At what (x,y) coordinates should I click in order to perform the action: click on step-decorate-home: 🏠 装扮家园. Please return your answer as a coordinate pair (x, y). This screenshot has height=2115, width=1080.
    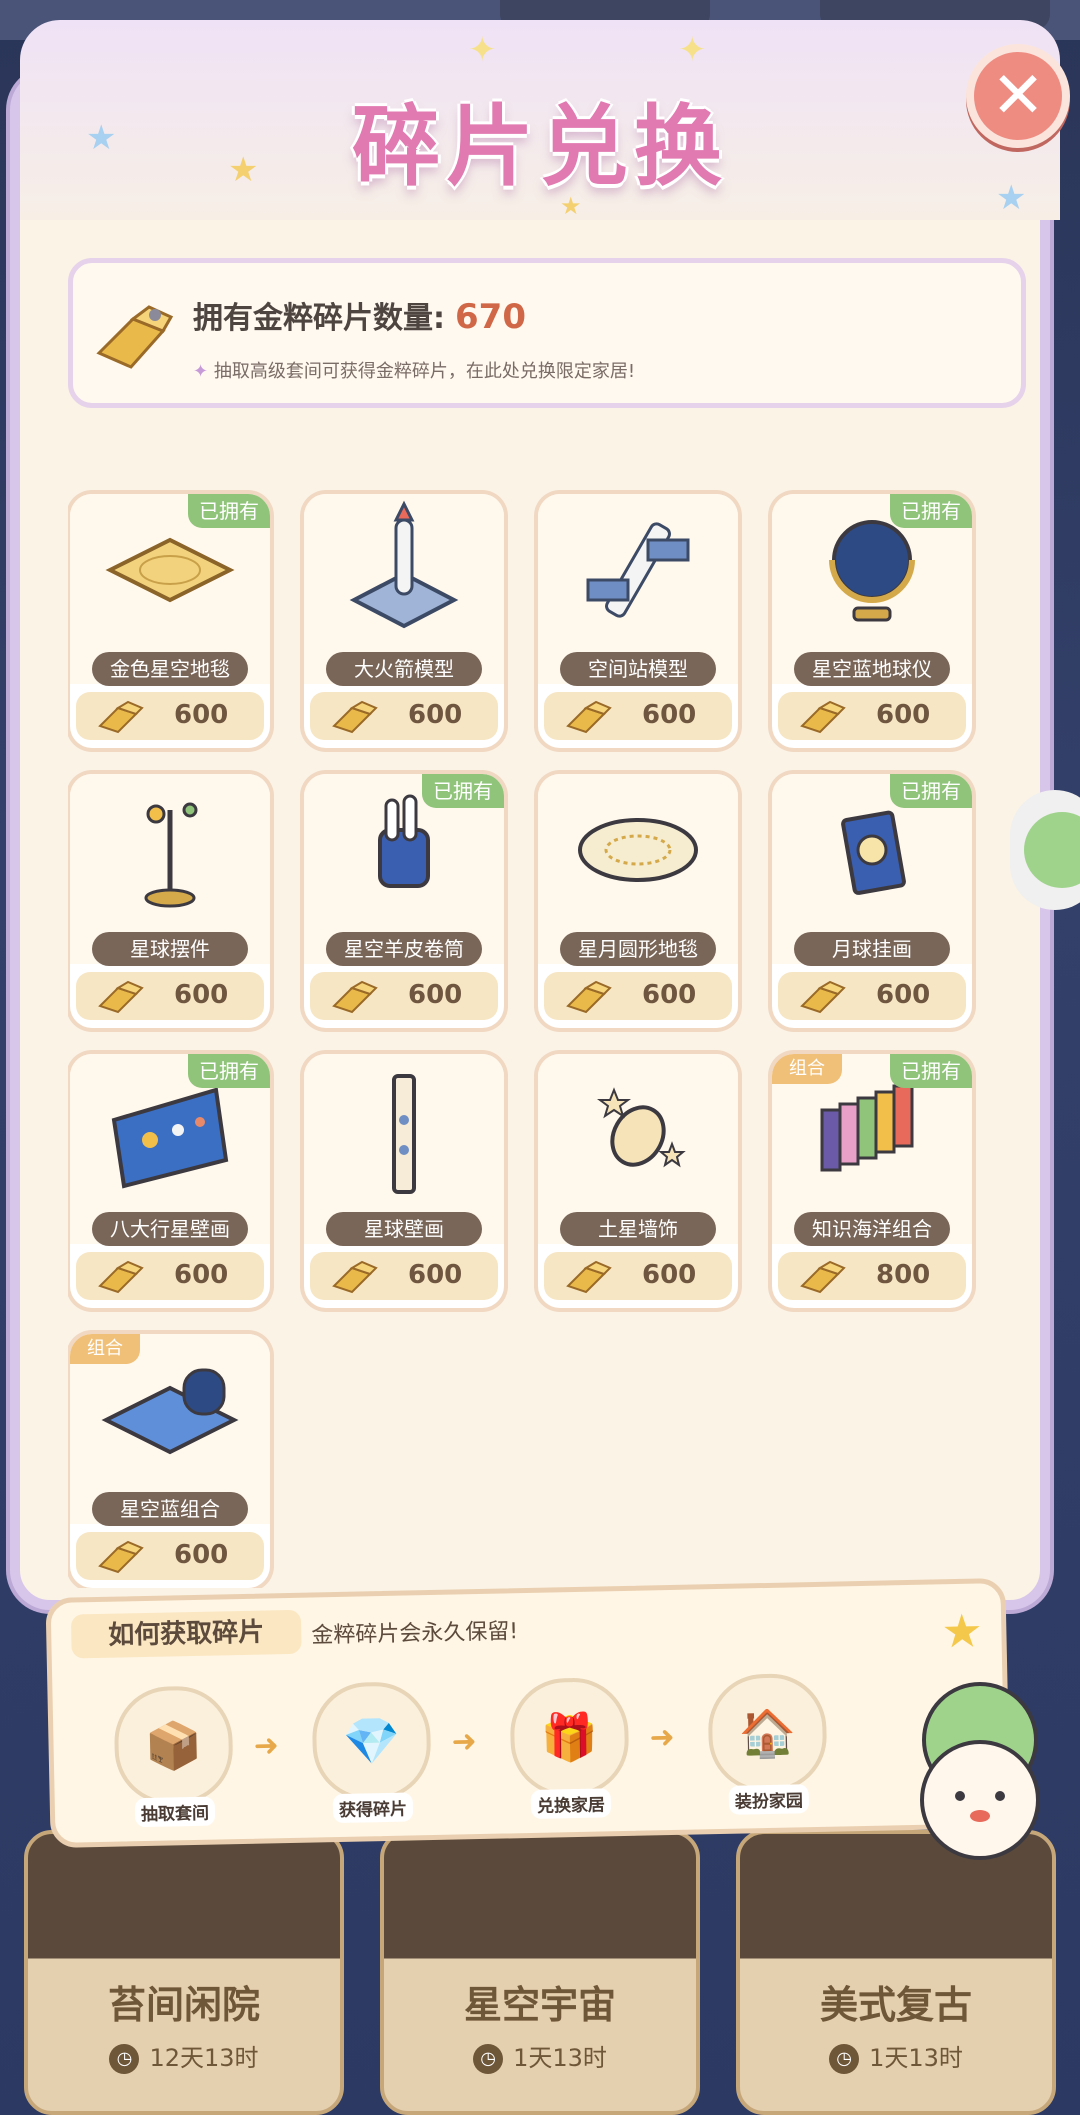
    Looking at the image, I should click on (767, 1743).